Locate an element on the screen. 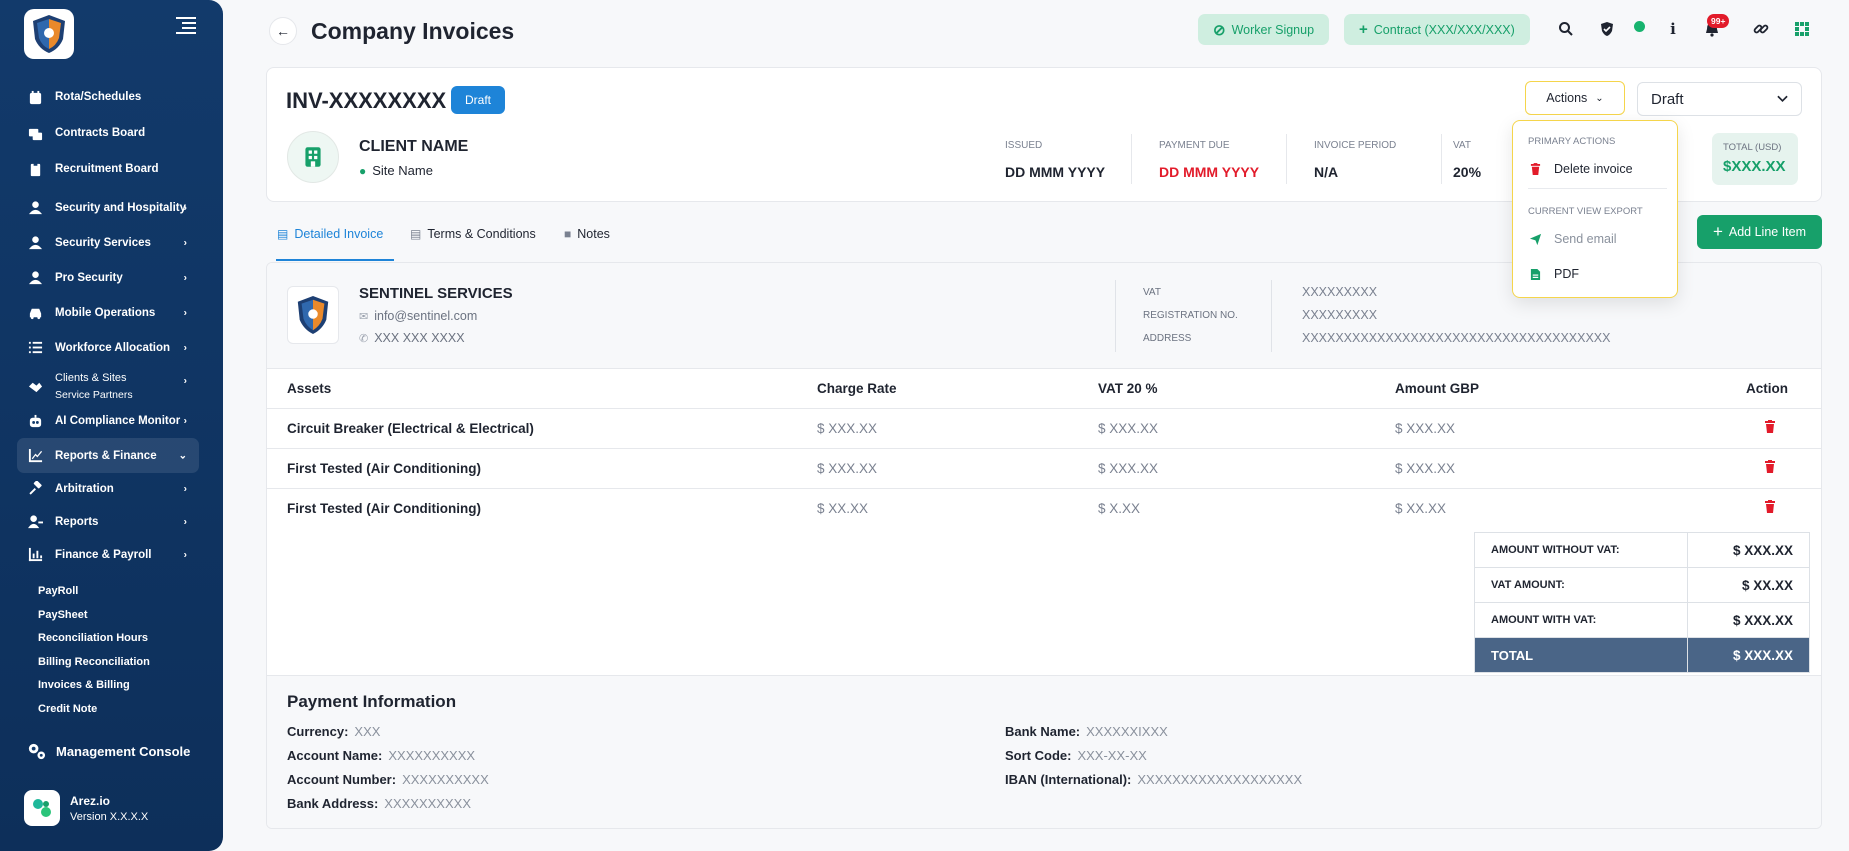  tab-detailed-invoice: ▤ Detailed Invoice is located at coordinates (330, 234).